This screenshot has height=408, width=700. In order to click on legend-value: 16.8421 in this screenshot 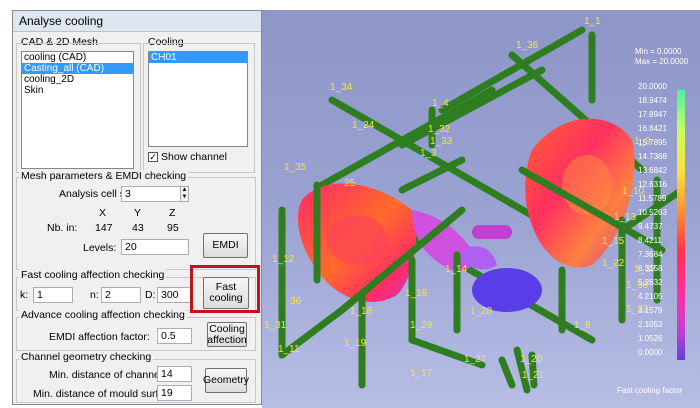, I will do `click(652, 128)`.